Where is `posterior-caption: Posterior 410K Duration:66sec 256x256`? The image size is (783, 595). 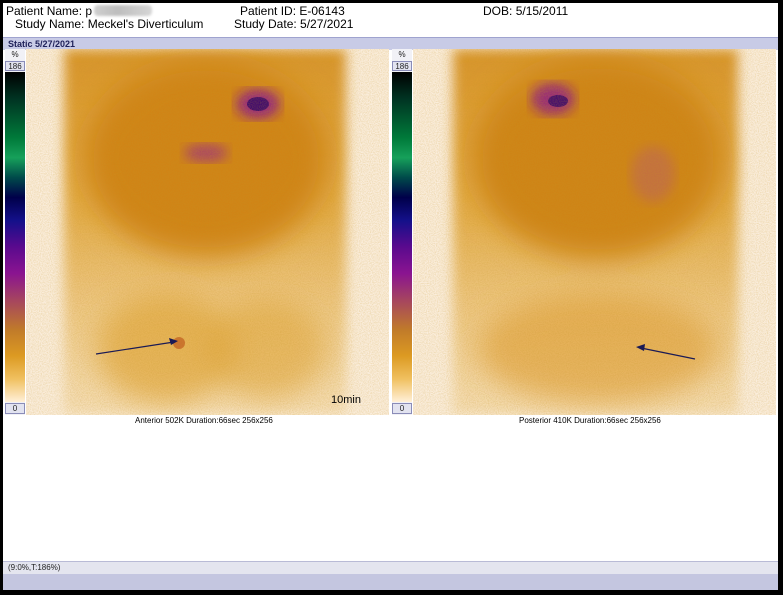 posterior-caption: Posterior 410K Duration:66sec 256x256 is located at coordinates (590, 420).